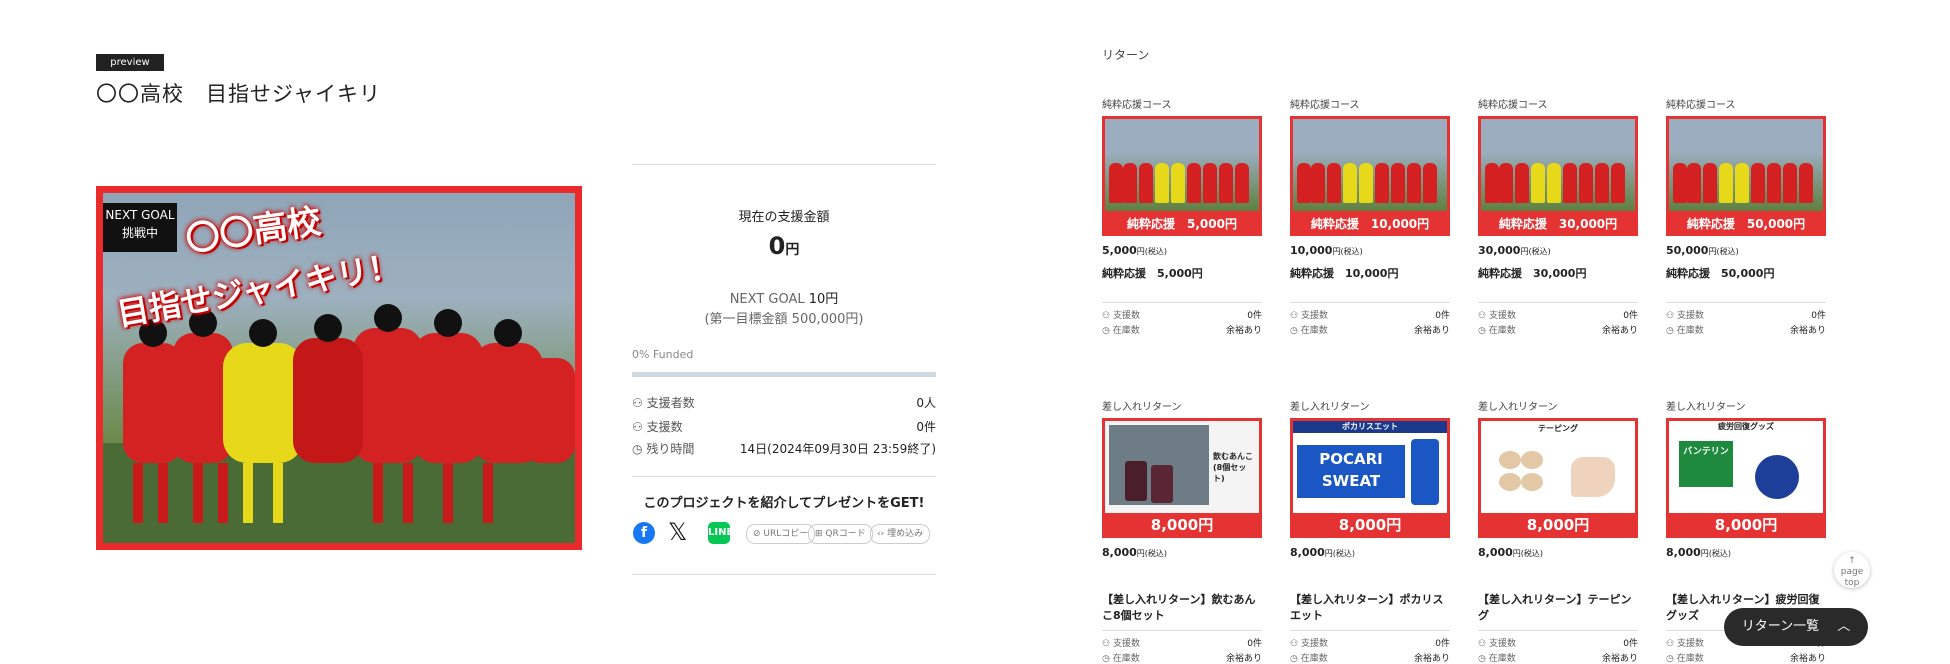 The height and width of the screenshot is (664, 1950). I want to click on return-price: 30,000円(税込), so click(1514, 250).